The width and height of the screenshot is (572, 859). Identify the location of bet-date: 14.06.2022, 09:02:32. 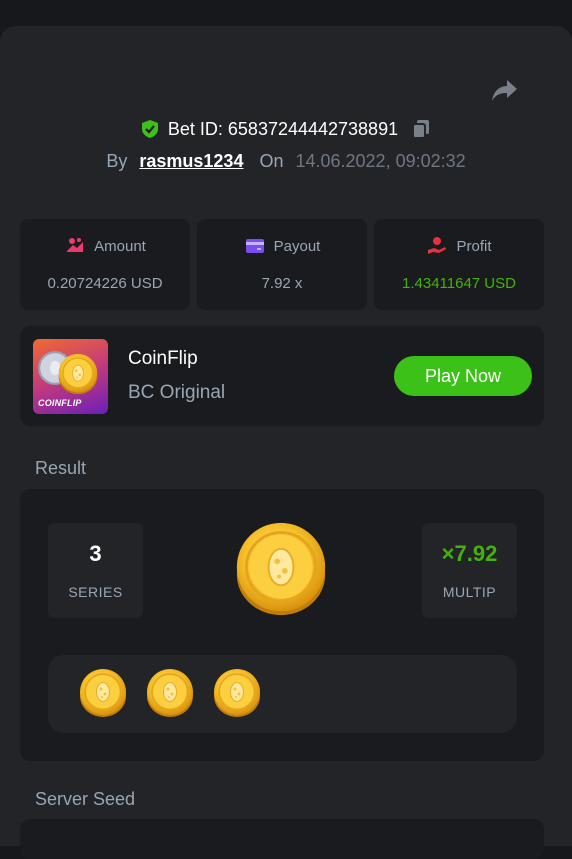
(380, 160).